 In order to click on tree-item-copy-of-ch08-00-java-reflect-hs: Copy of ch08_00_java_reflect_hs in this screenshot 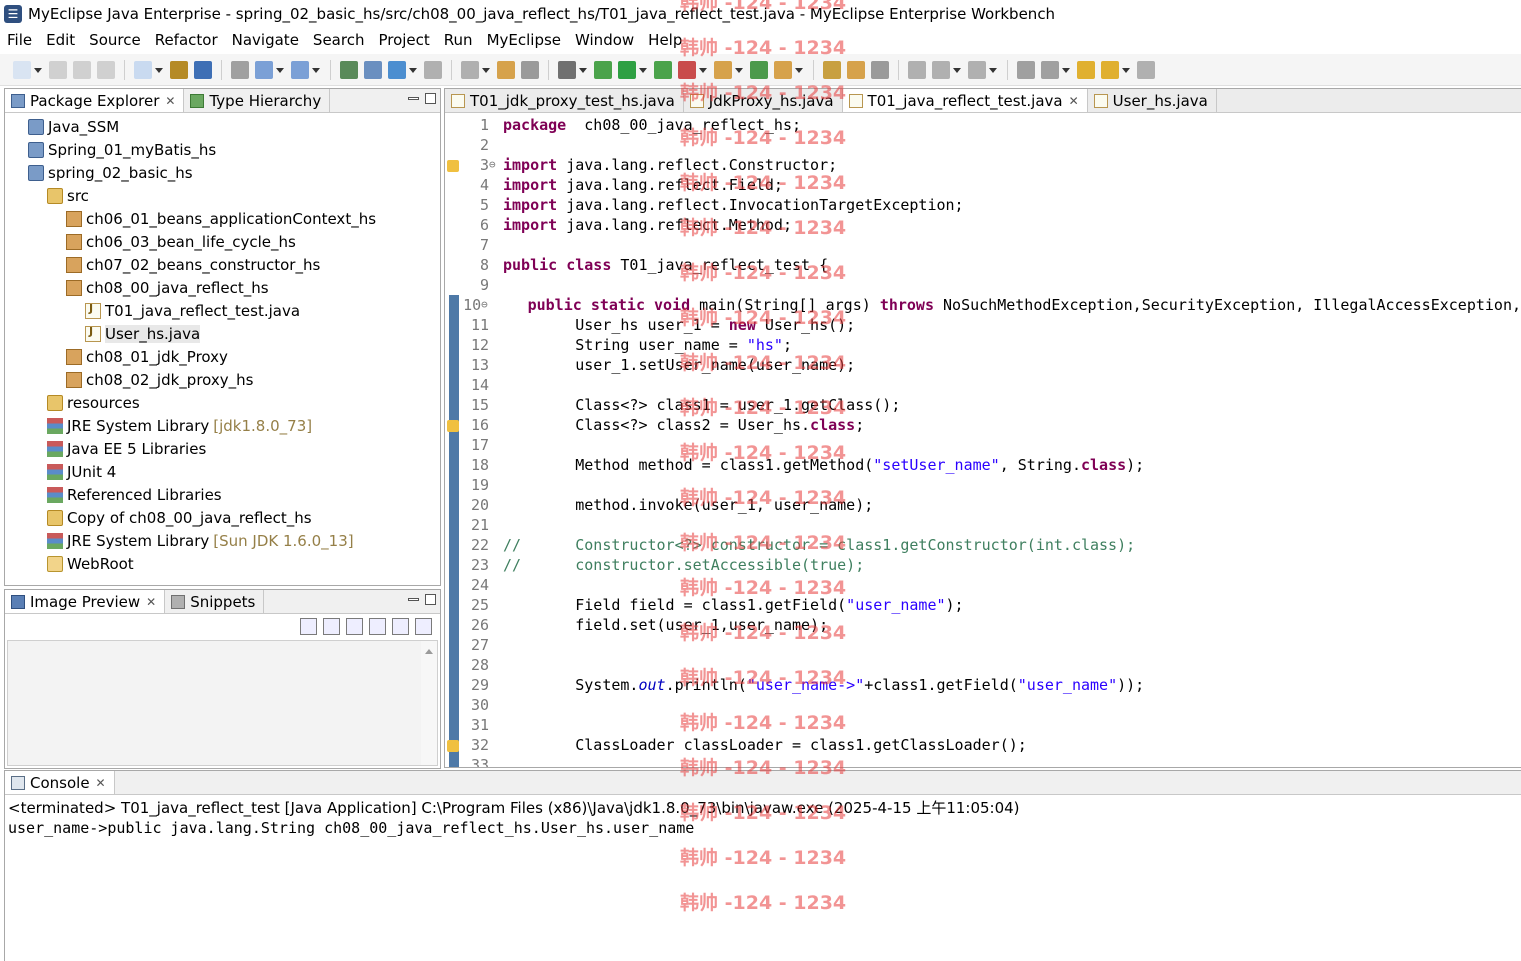, I will do `click(222, 517)`.